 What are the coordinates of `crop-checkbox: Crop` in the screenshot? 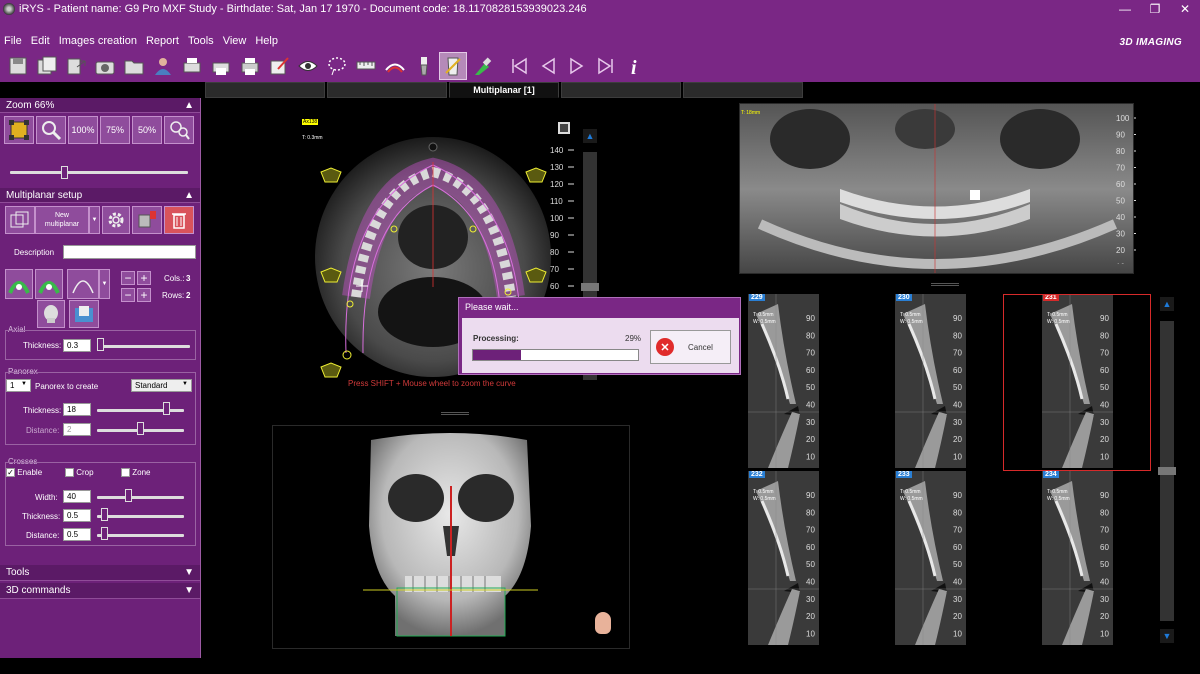 It's located at (79, 473).